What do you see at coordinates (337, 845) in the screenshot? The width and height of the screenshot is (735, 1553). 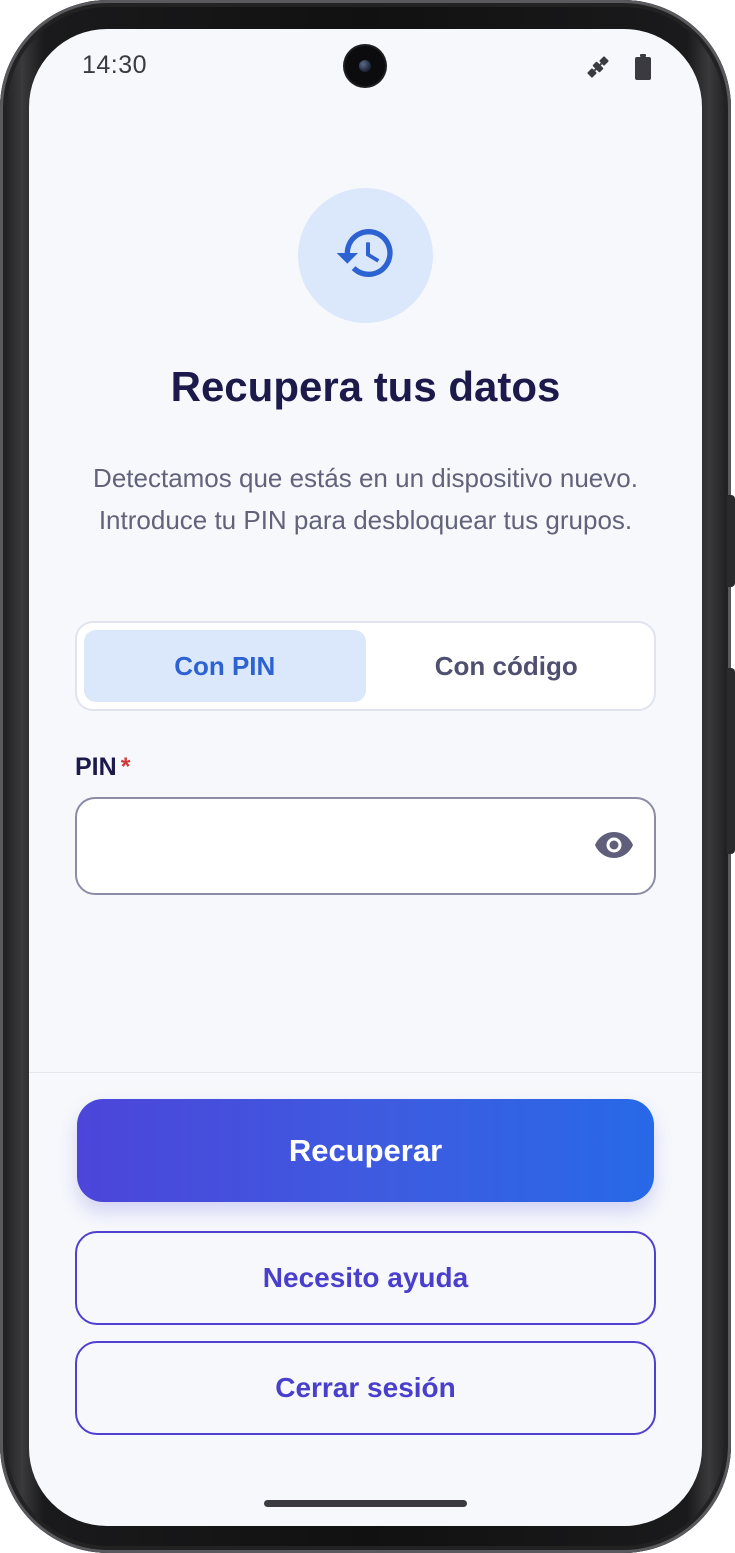 I see `pin-input` at bounding box center [337, 845].